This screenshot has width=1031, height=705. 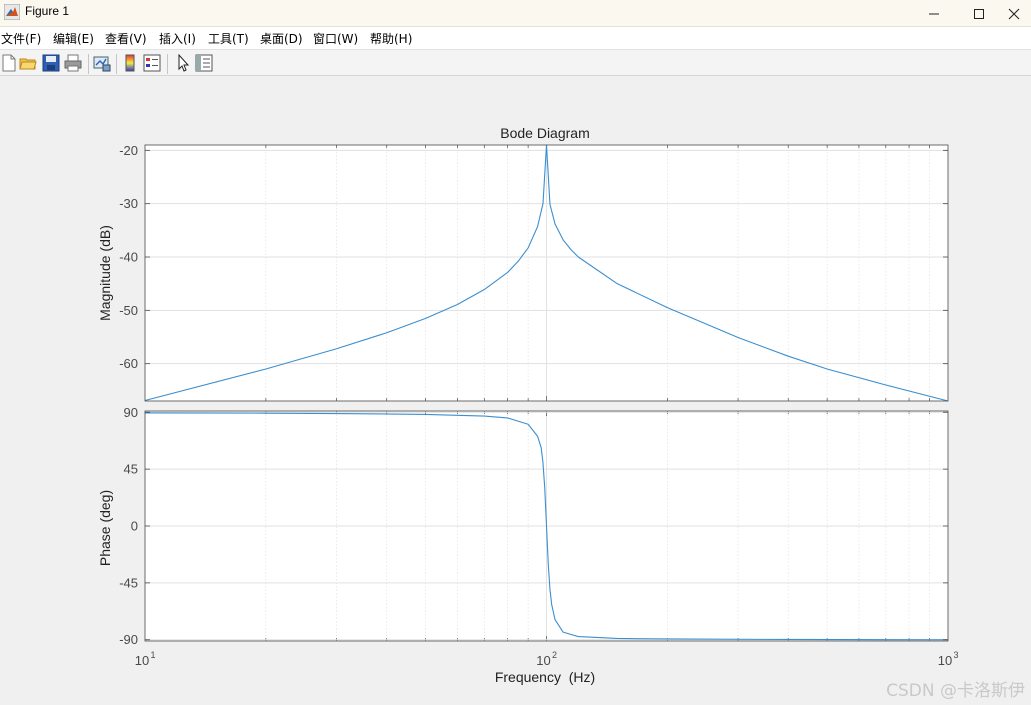 What do you see at coordinates (545, 133) in the screenshot?
I see `chart-title: Bode Diagram` at bounding box center [545, 133].